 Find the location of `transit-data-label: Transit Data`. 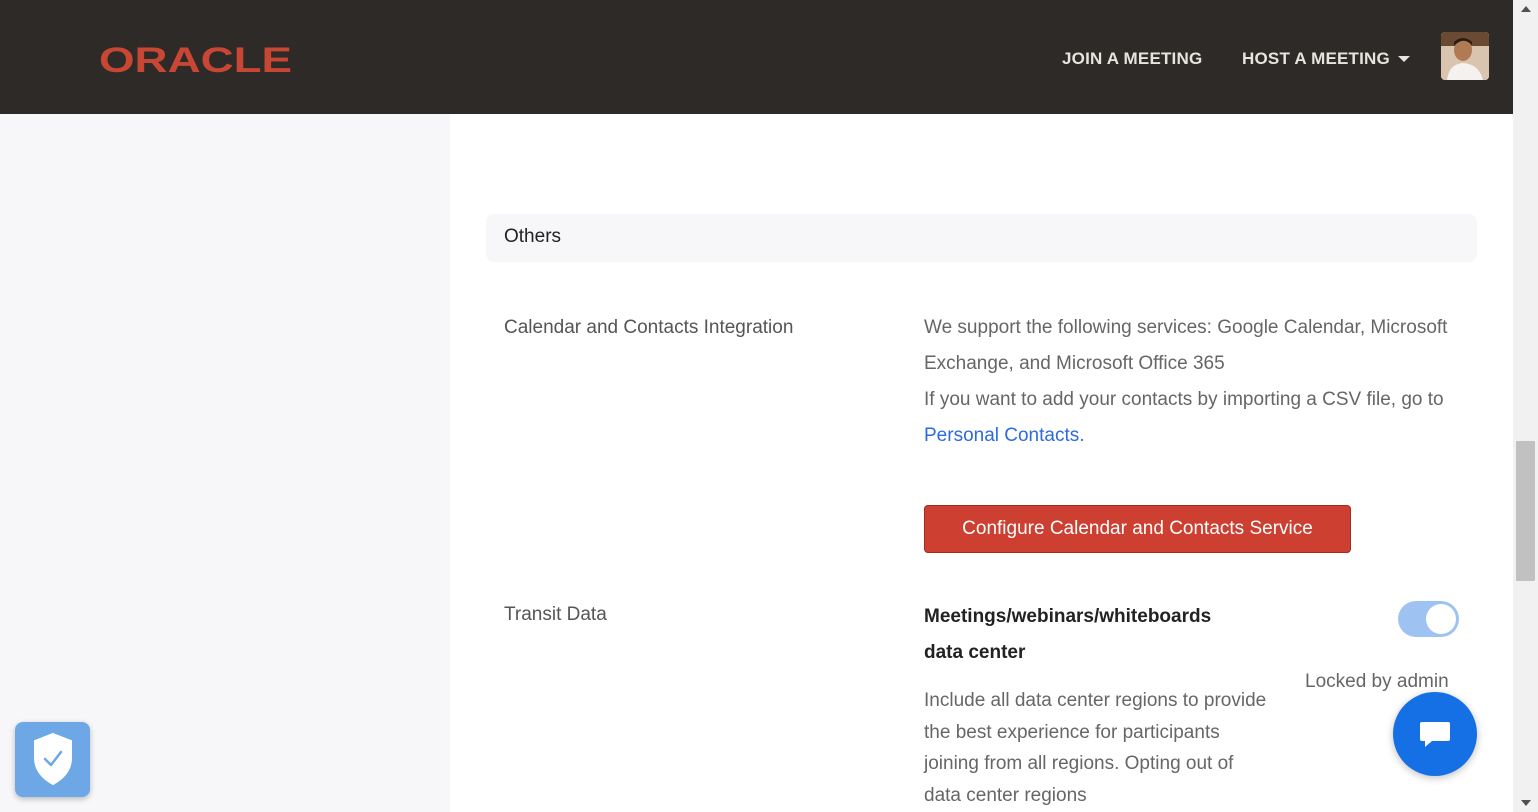

transit-data-label: Transit Data is located at coordinates (555, 614).